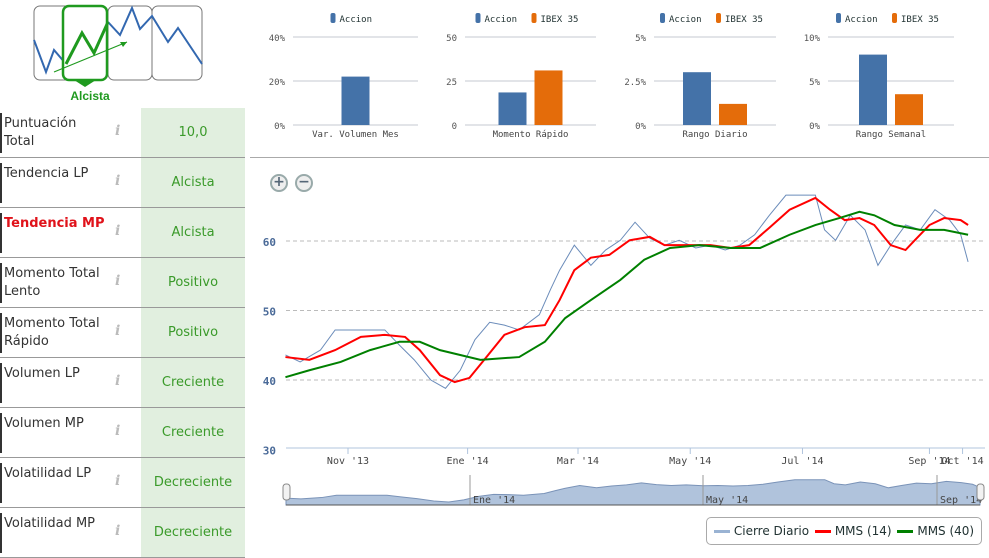 The height and width of the screenshot is (558, 989). What do you see at coordinates (122, 233) in the screenshot?
I see `score-row: Tendencia MP i Alcista` at bounding box center [122, 233].